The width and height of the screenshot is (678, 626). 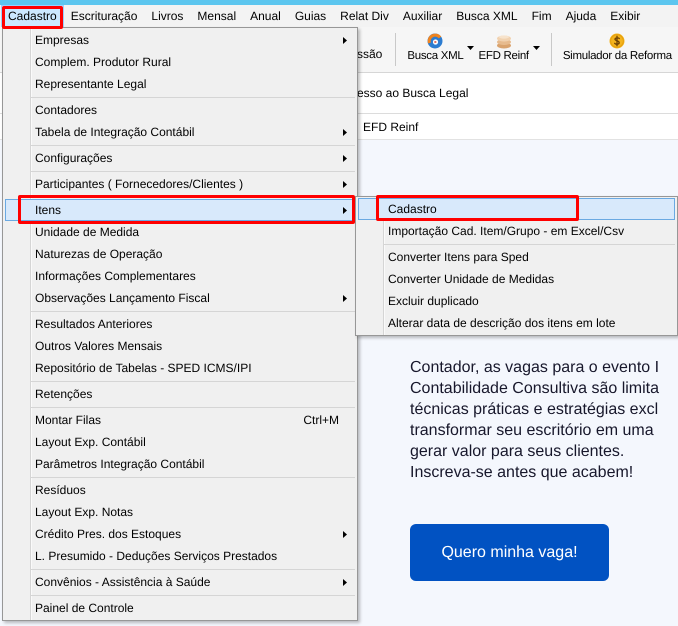 I want to click on menu-item: Complem. Produtor Rural, so click(x=180, y=62).